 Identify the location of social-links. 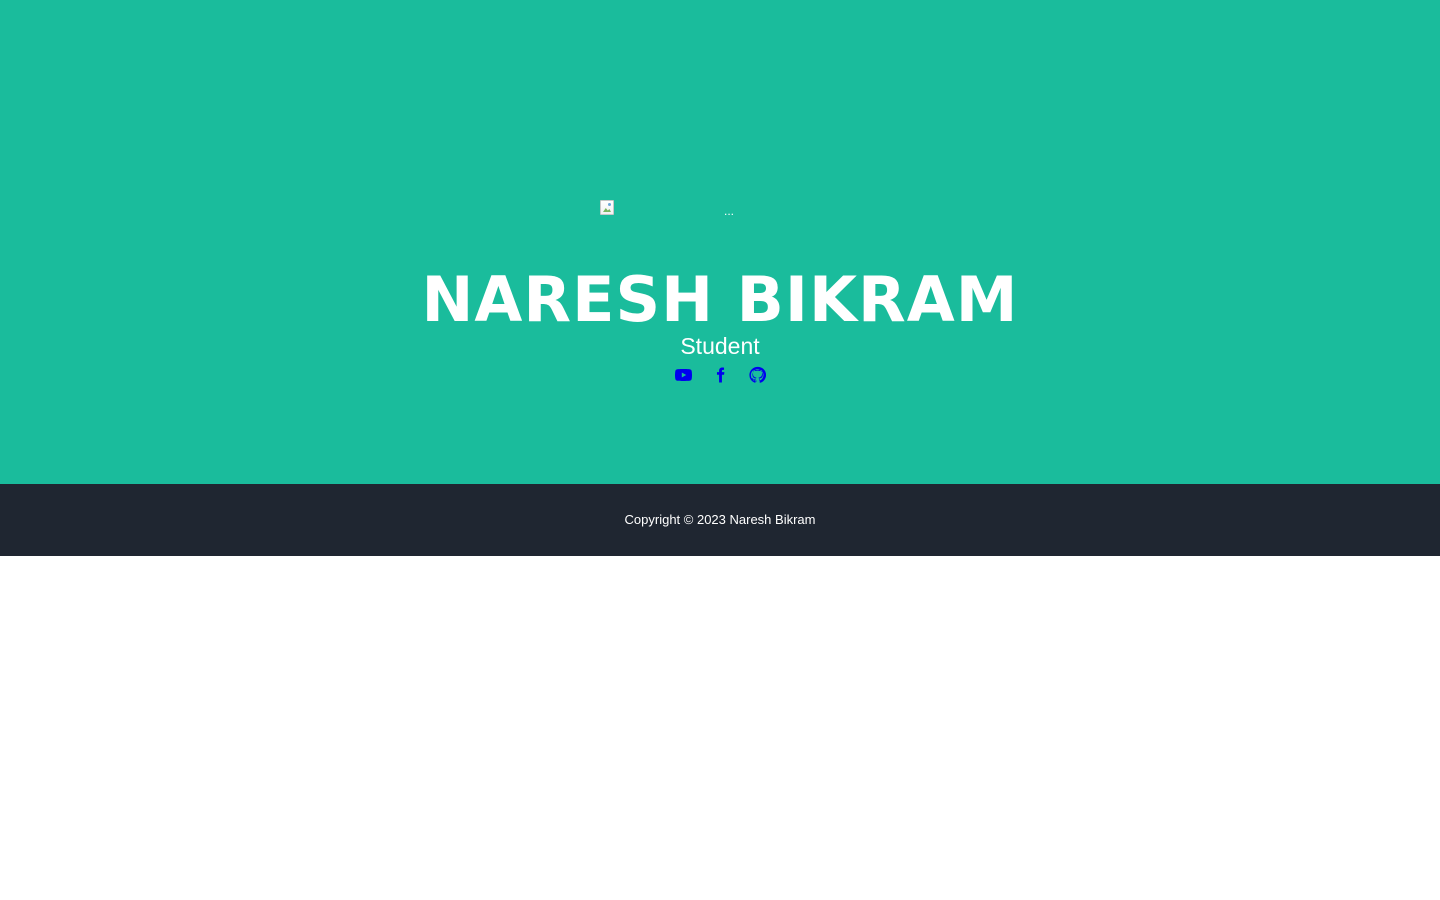
(720, 376).